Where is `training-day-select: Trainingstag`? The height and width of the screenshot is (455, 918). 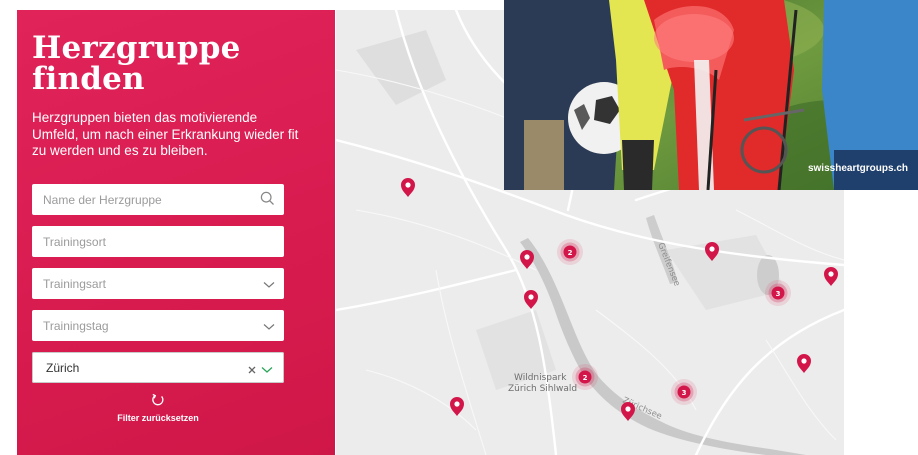 training-day-select: Trainingstag is located at coordinates (158, 325).